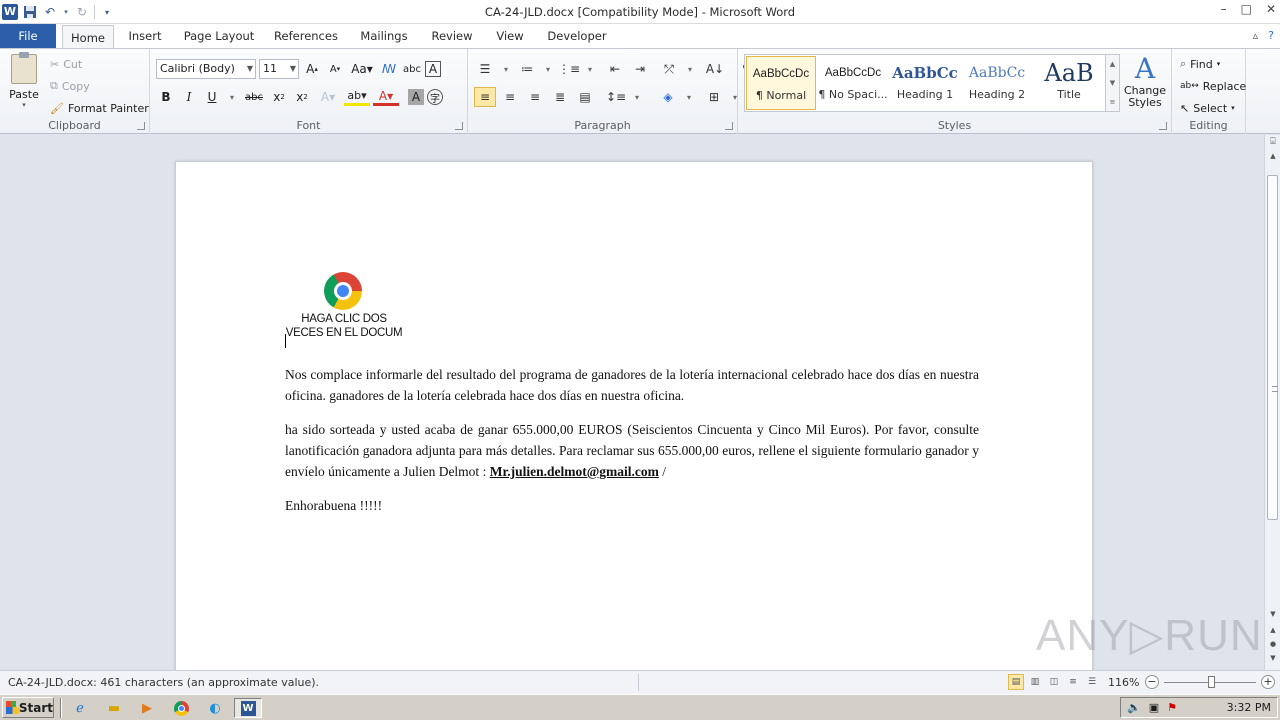 This screenshot has height=720, width=1280. Describe the element at coordinates (254, 97) in the screenshot. I see `strikethrough-button: abc` at that location.